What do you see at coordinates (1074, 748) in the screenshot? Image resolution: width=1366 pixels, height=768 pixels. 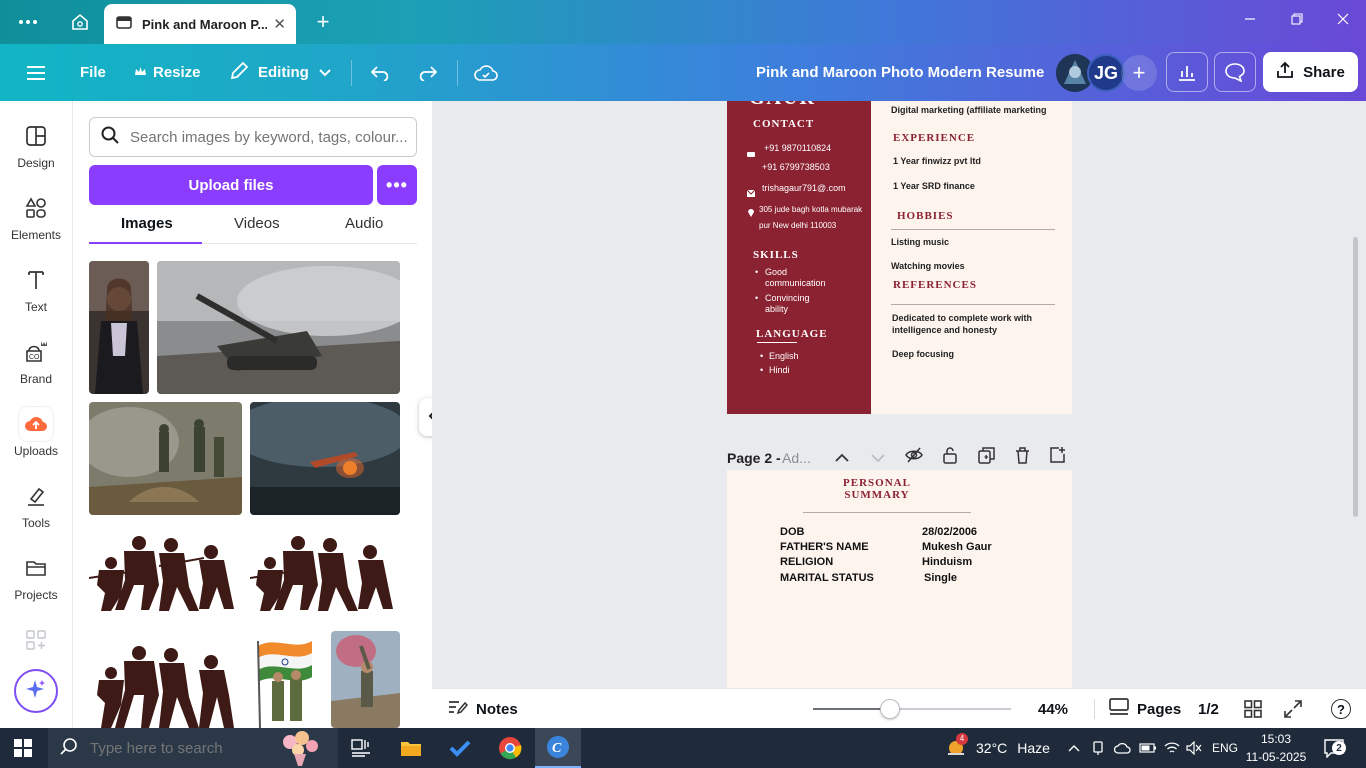 I see `show-hidden-icons` at bounding box center [1074, 748].